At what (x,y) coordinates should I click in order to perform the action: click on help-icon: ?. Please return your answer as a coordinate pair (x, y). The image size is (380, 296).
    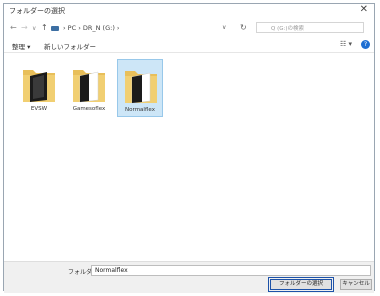
    Looking at the image, I should click on (365, 44).